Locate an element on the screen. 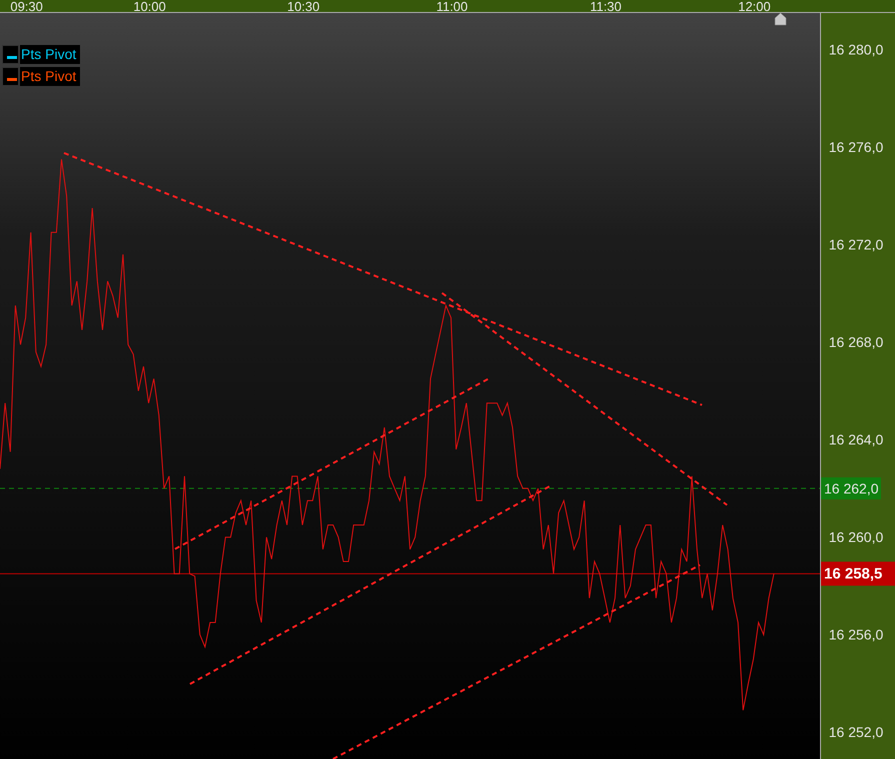  price-axis-label: 16 264,0 is located at coordinates (856, 440).